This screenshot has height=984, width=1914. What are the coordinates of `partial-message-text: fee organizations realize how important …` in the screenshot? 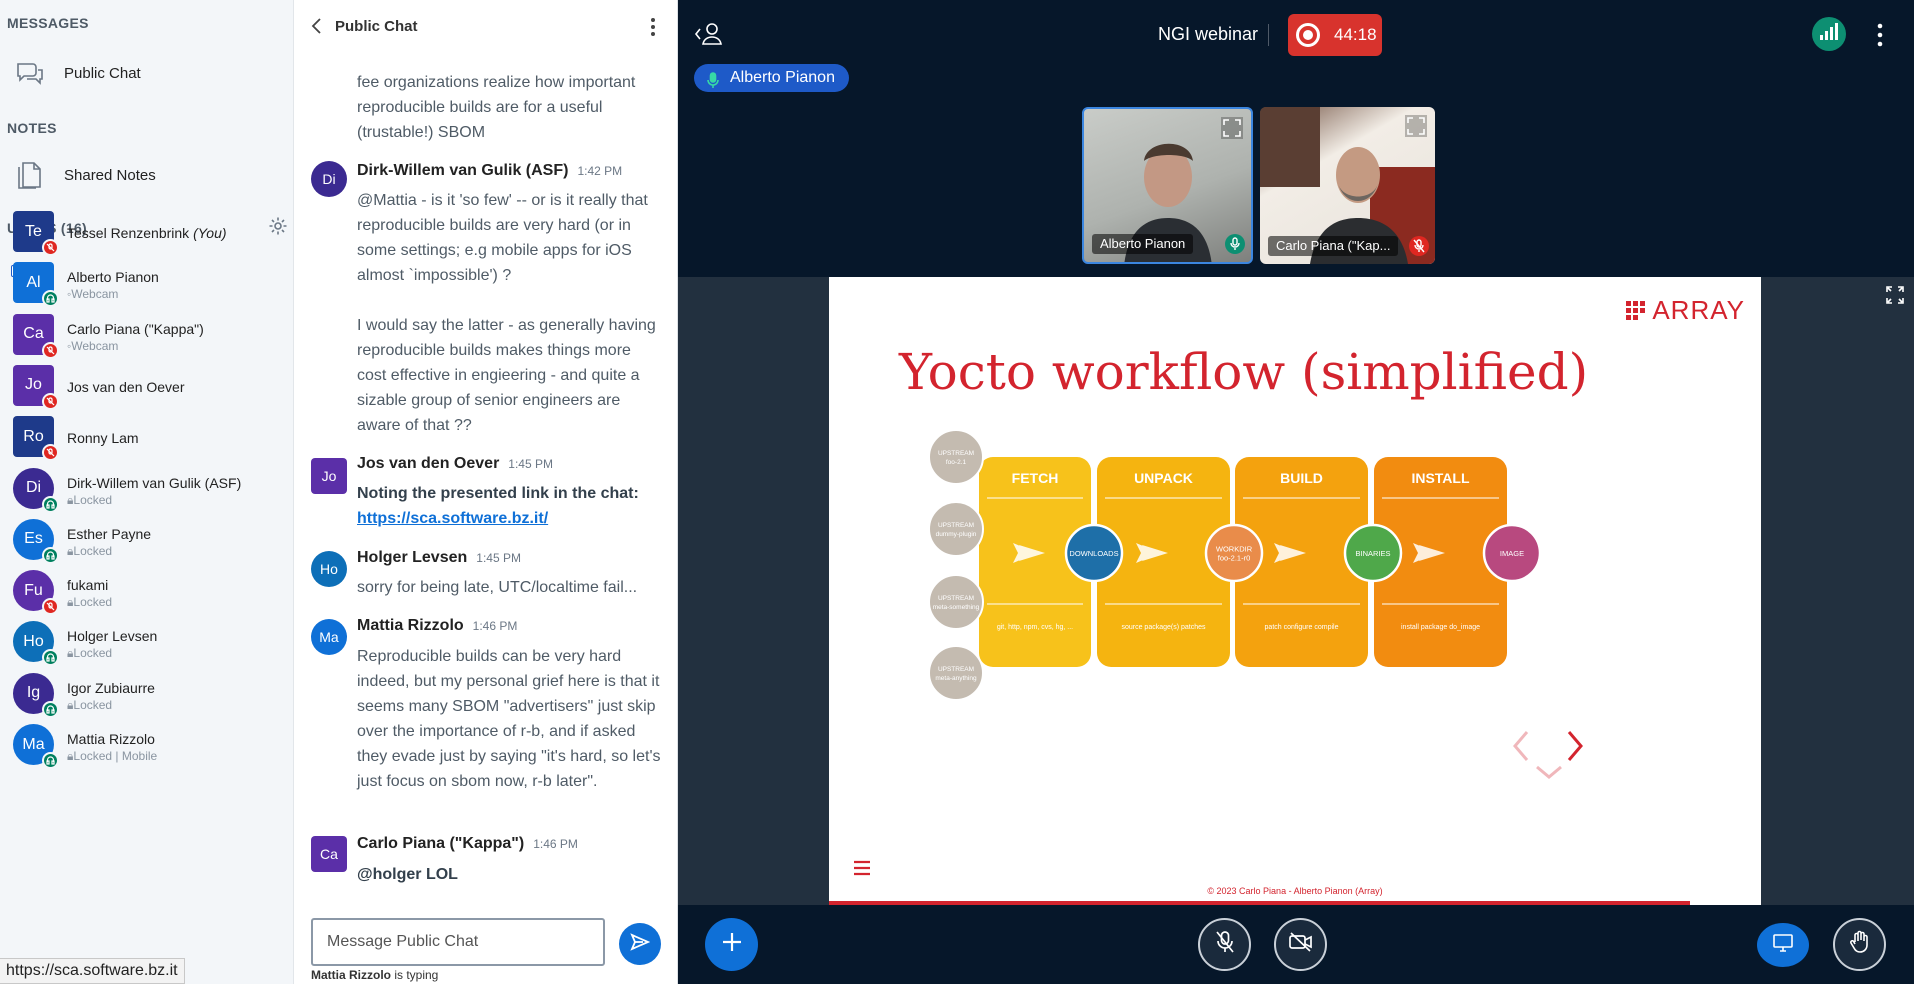 It's located at (496, 107).